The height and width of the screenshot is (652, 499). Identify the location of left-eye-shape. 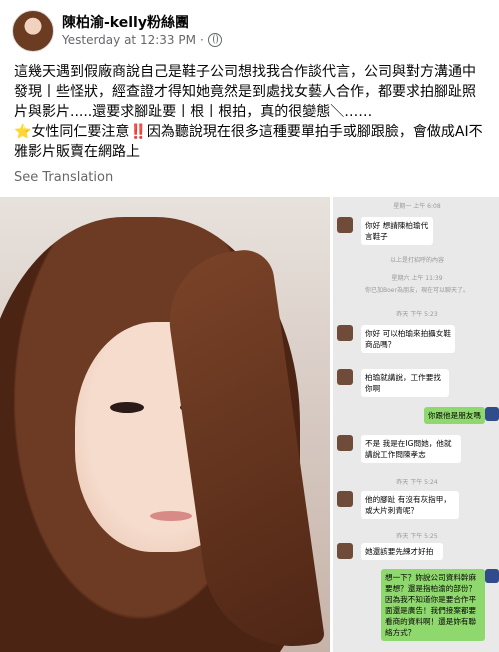
(127, 407).